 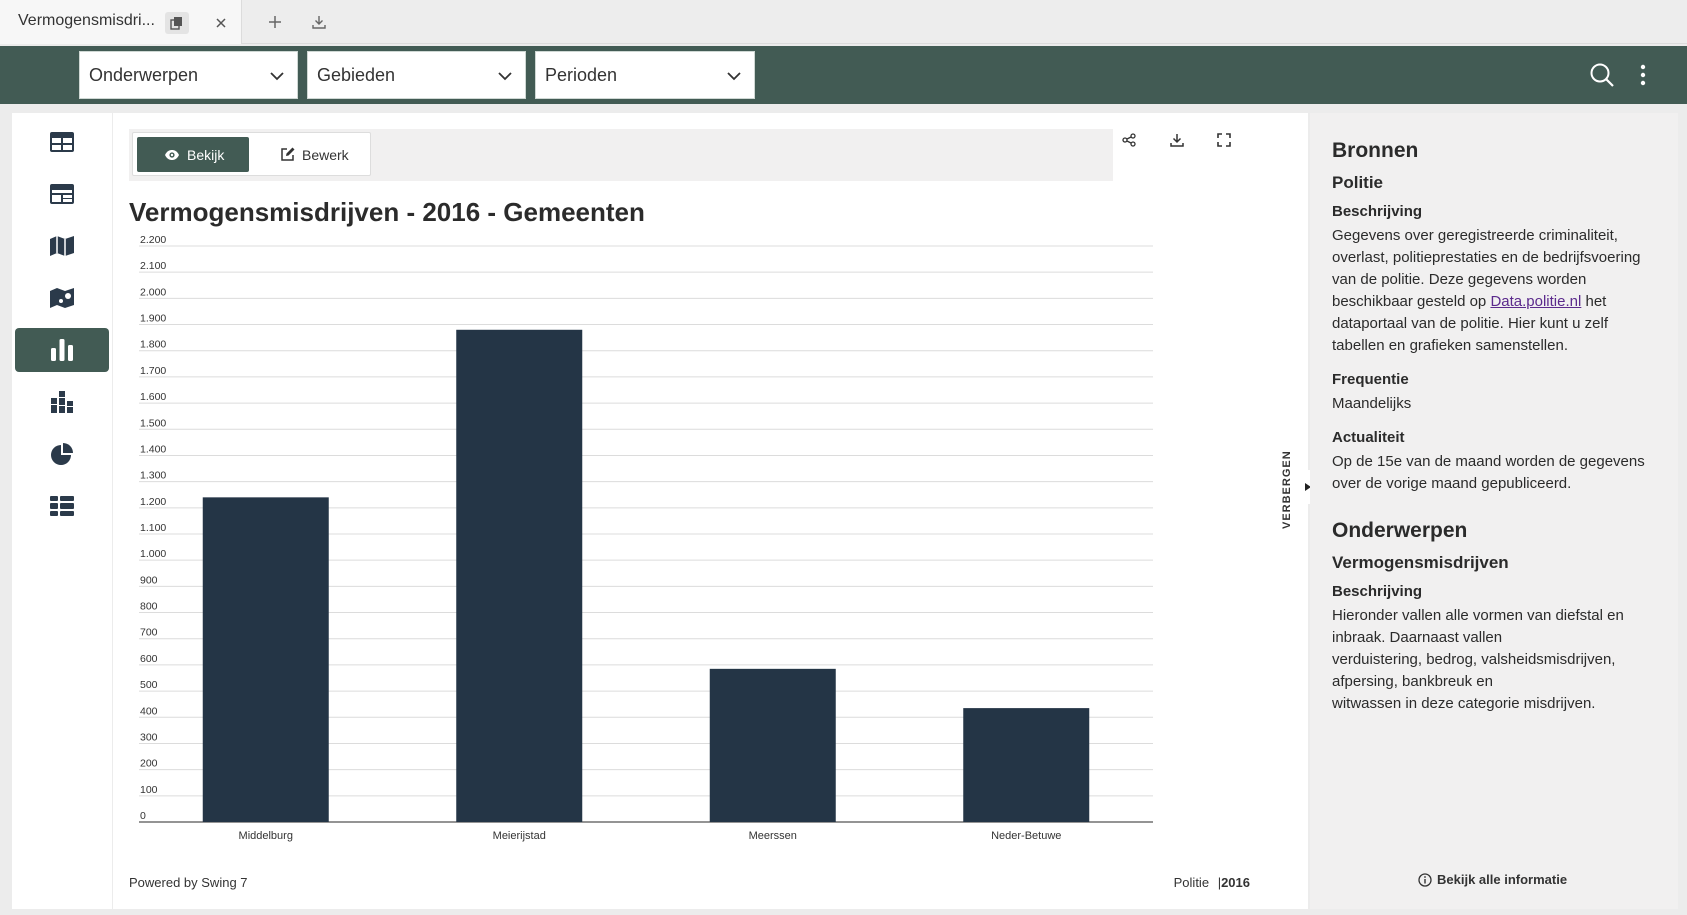 I want to click on sidebar-item-pie-chart, so click(x=62, y=454).